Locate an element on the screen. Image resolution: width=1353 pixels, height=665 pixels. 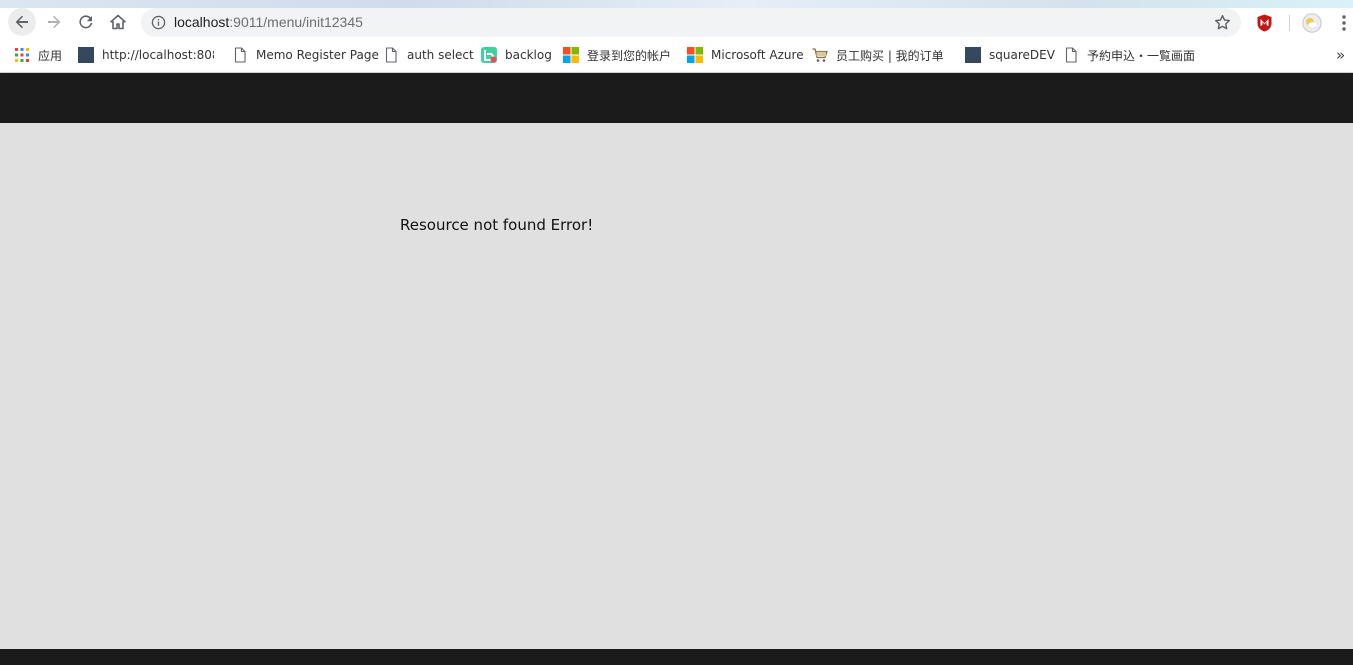
profile-icon is located at coordinates (1312, 23).